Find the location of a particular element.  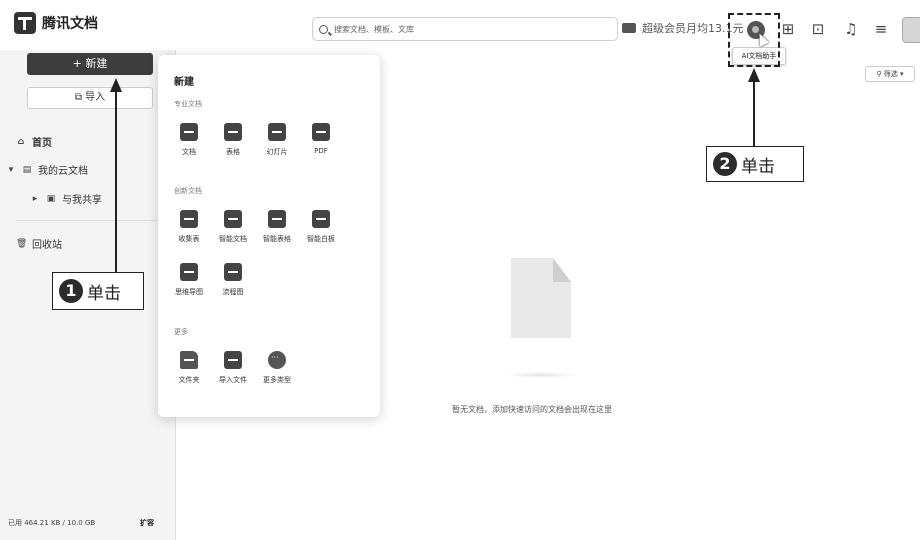

filter-button: ⚲ 筛选 ▾ is located at coordinates (890, 74).